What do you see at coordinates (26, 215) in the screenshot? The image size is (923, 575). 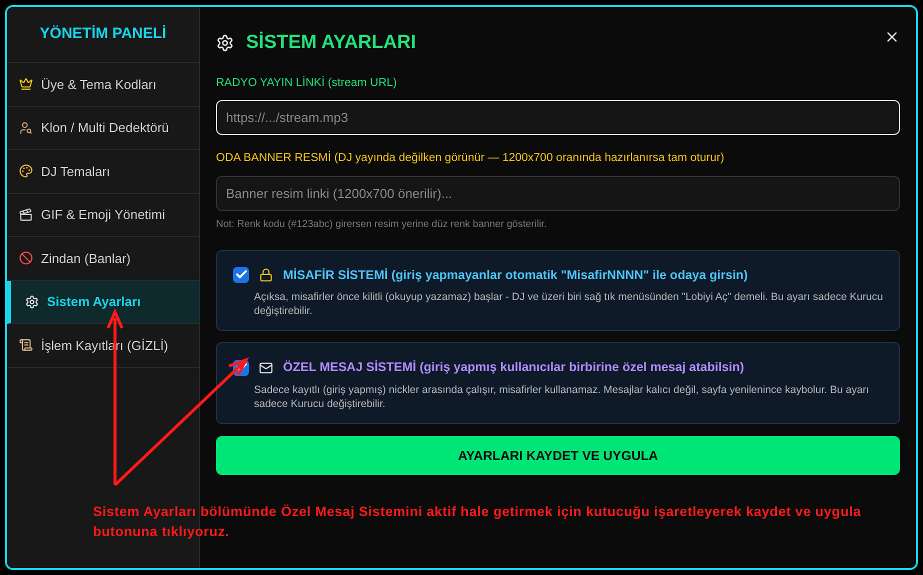 I see `clapperboard-icon` at bounding box center [26, 215].